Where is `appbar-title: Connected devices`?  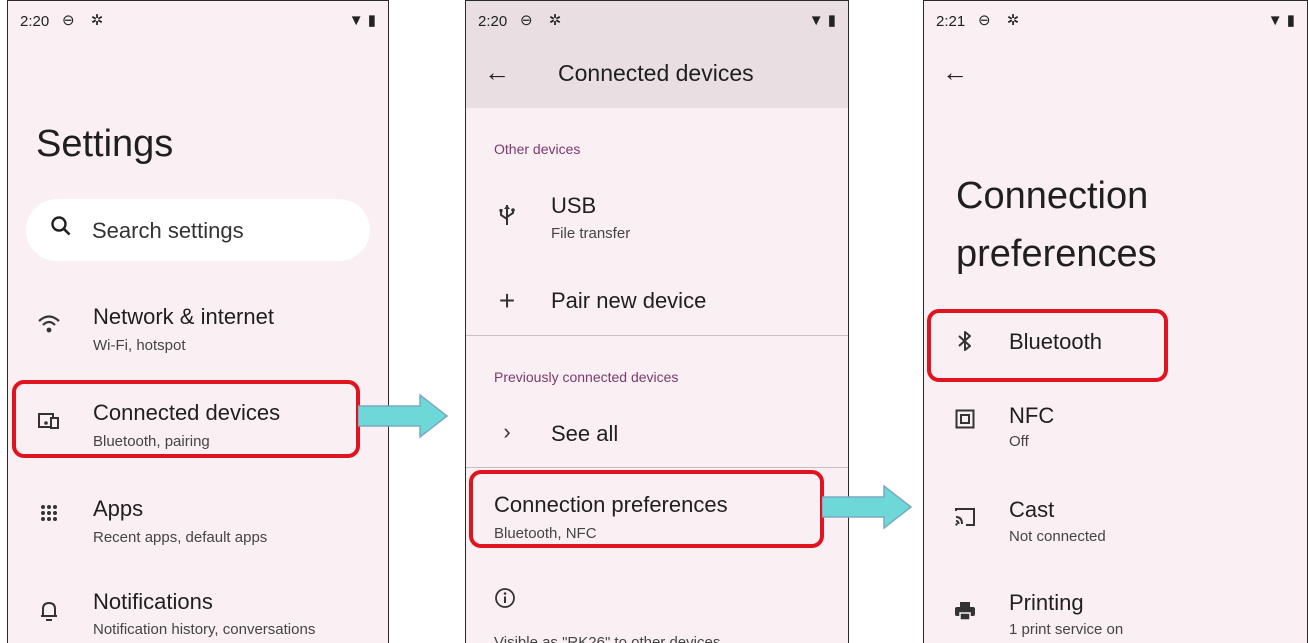 appbar-title: Connected devices is located at coordinates (656, 73).